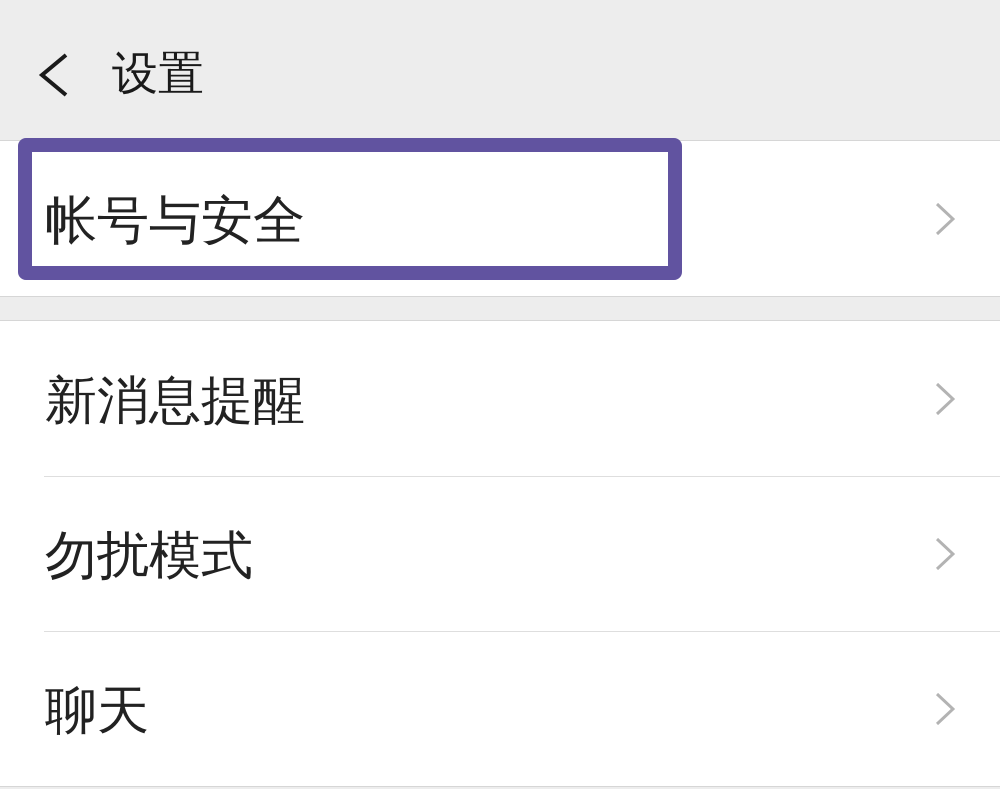 The width and height of the screenshot is (1000, 789). I want to click on back-icon, so click(54, 75).